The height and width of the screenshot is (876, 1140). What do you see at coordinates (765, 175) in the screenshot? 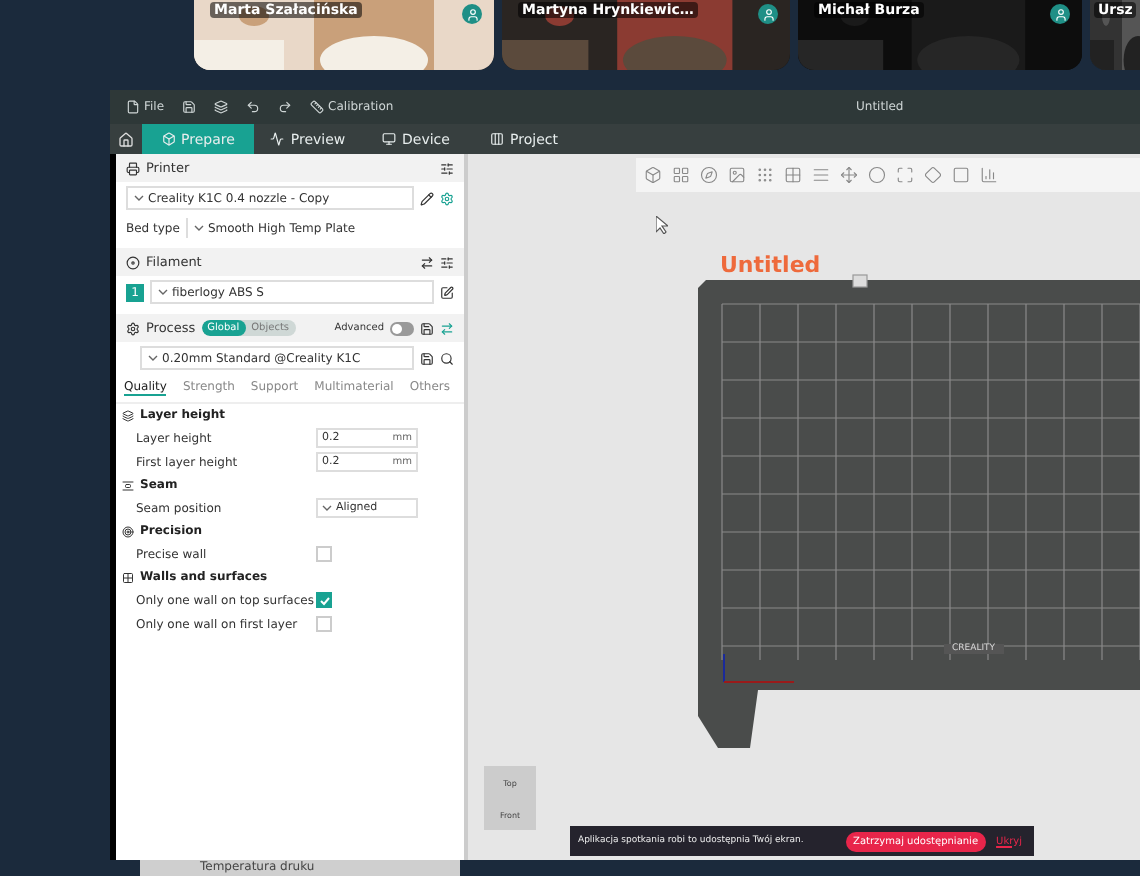
I see `dots-icon` at bounding box center [765, 175].